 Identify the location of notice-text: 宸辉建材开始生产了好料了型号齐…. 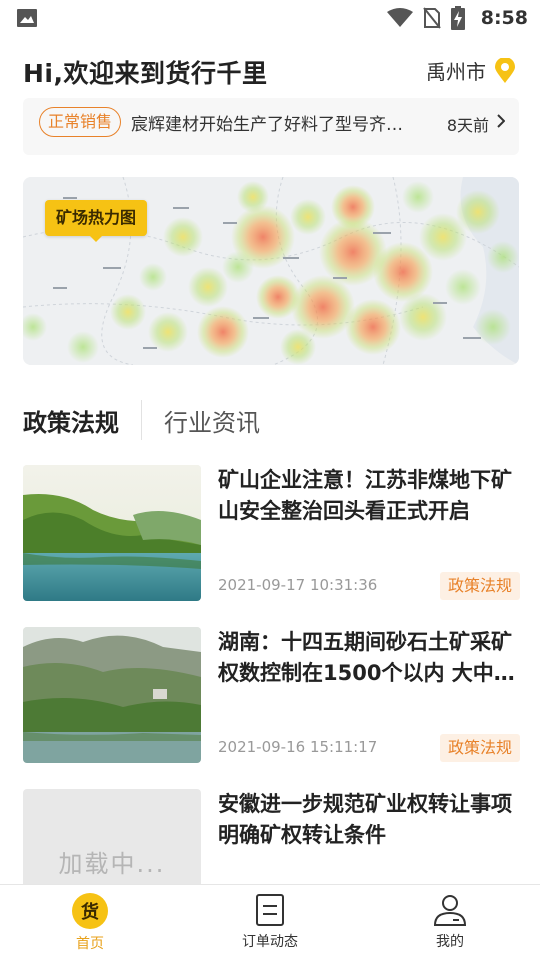
(267, 125).